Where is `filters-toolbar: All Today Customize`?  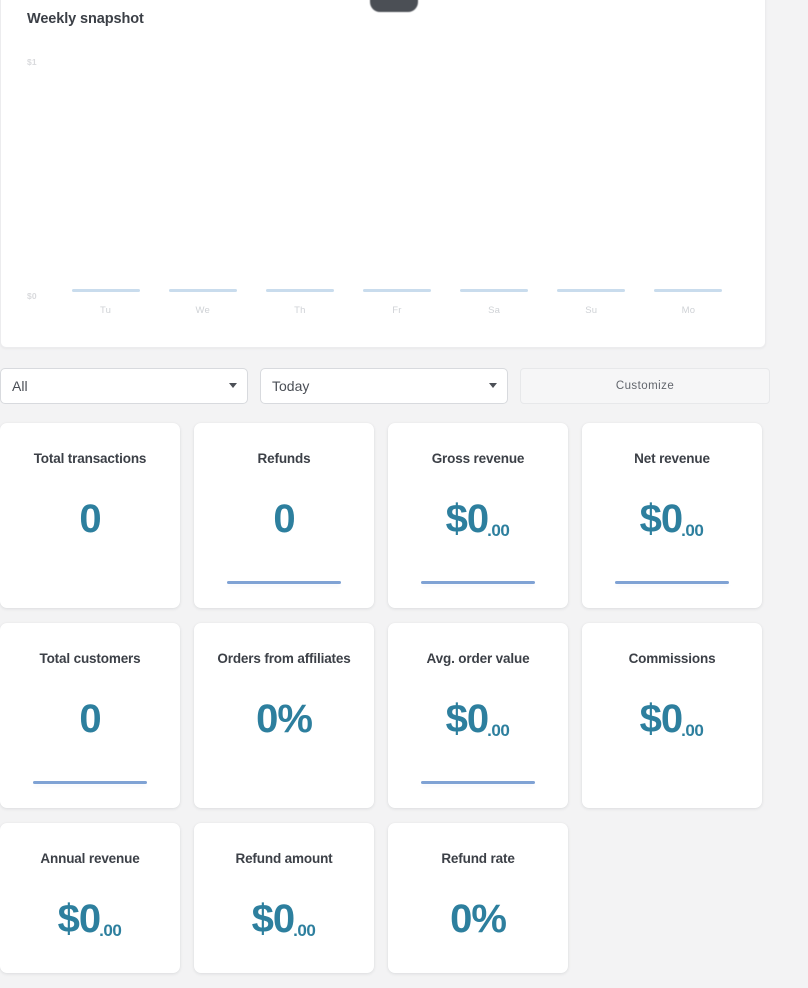 filters-toolbar: All Today Customize is located at coordinates (385, 386).